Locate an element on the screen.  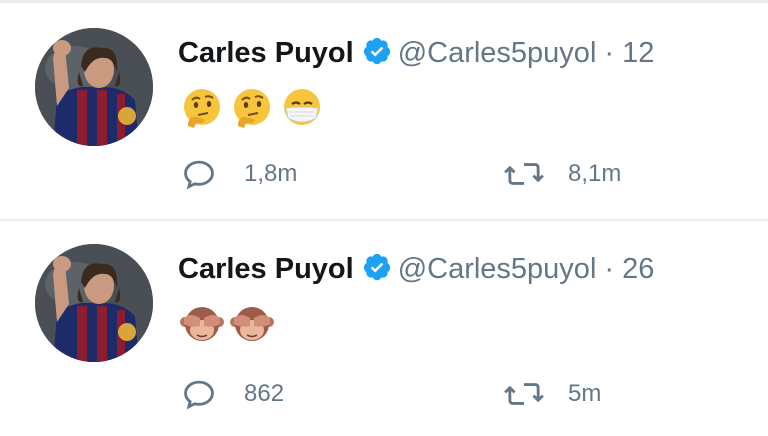
tweet-header: Carles Puyol @Carles5puyol · 26 is located at coordinates (416, 269).